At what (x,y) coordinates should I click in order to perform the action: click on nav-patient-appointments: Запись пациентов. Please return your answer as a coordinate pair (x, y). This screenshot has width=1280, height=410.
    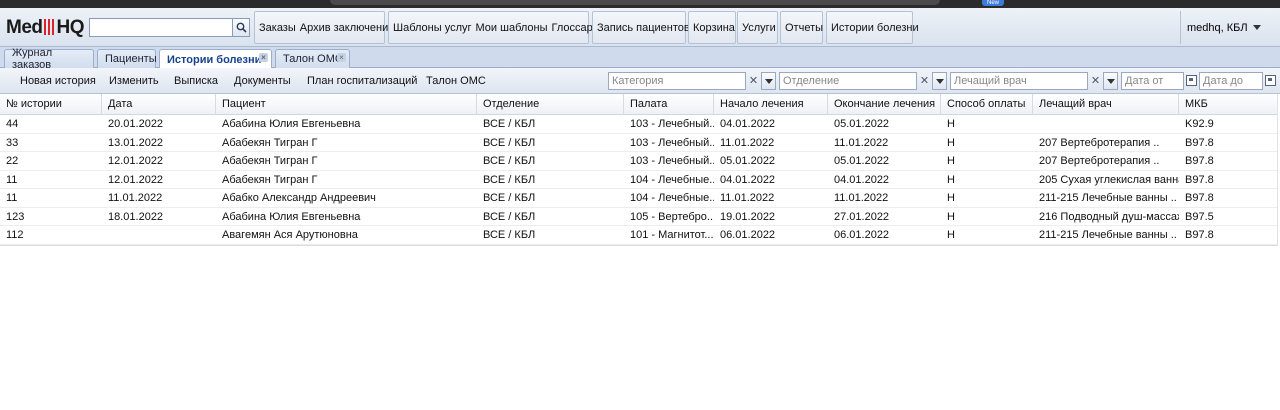
    Looking at the image, I should click on (643, 28).